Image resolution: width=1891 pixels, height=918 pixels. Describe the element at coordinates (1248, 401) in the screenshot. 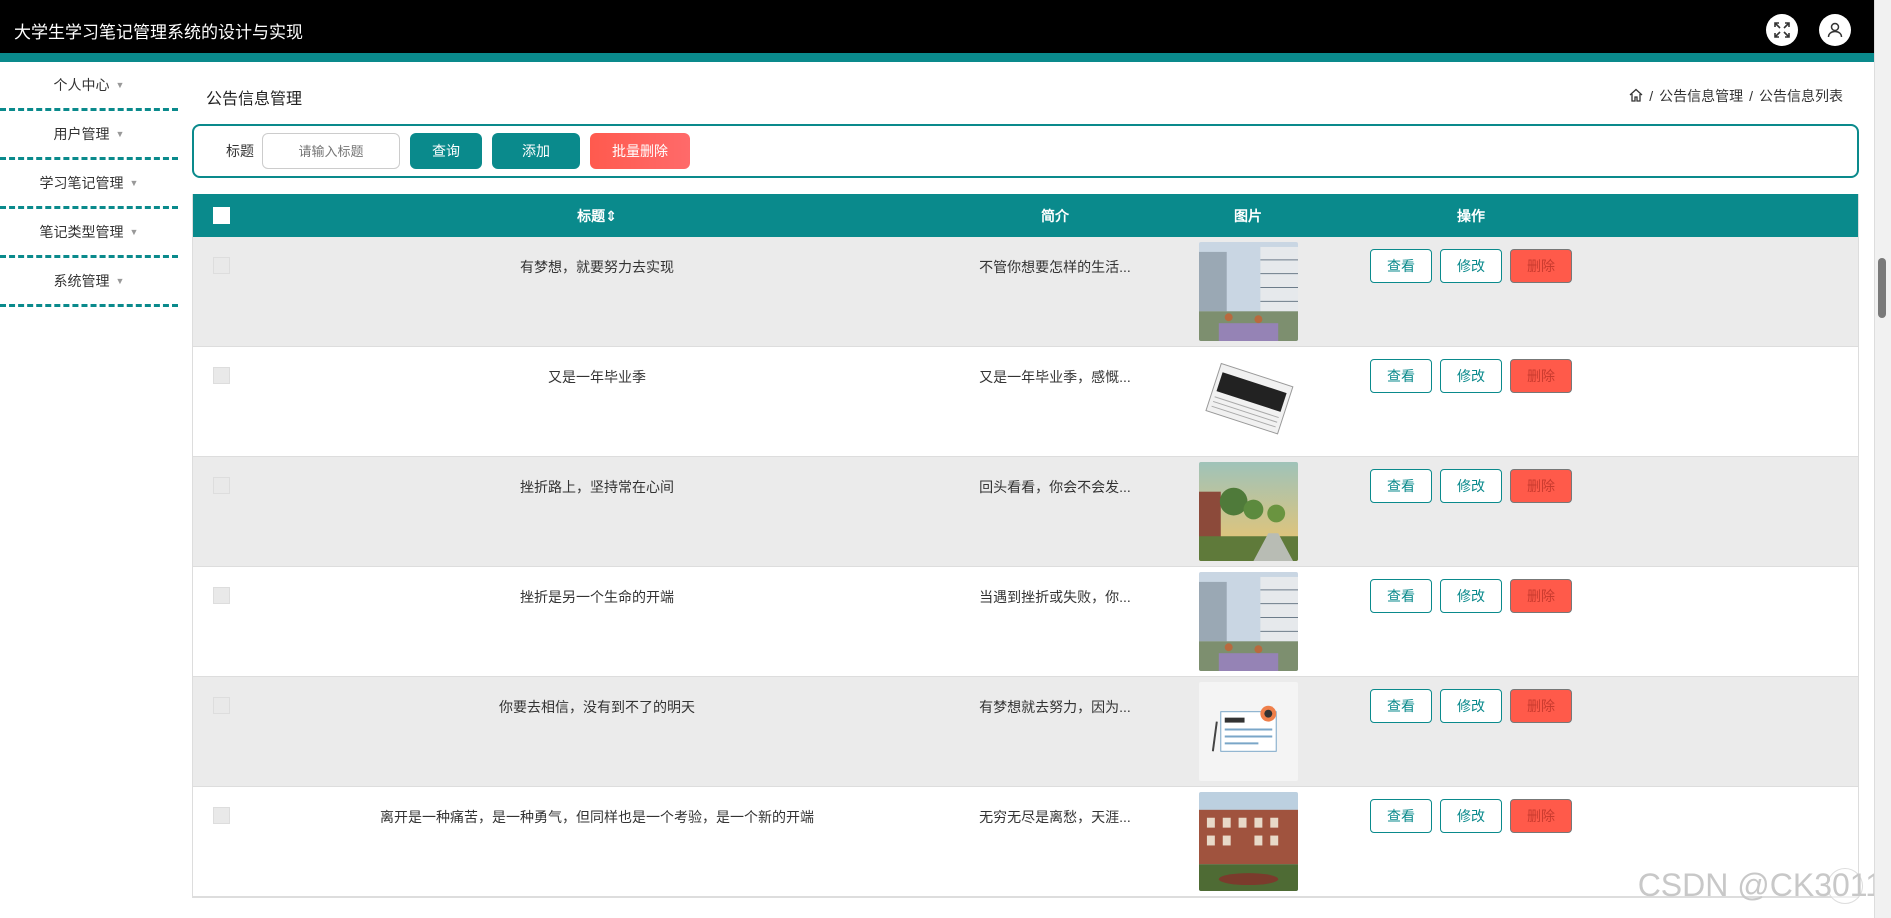

I see `news-newspaper-image` at that location.